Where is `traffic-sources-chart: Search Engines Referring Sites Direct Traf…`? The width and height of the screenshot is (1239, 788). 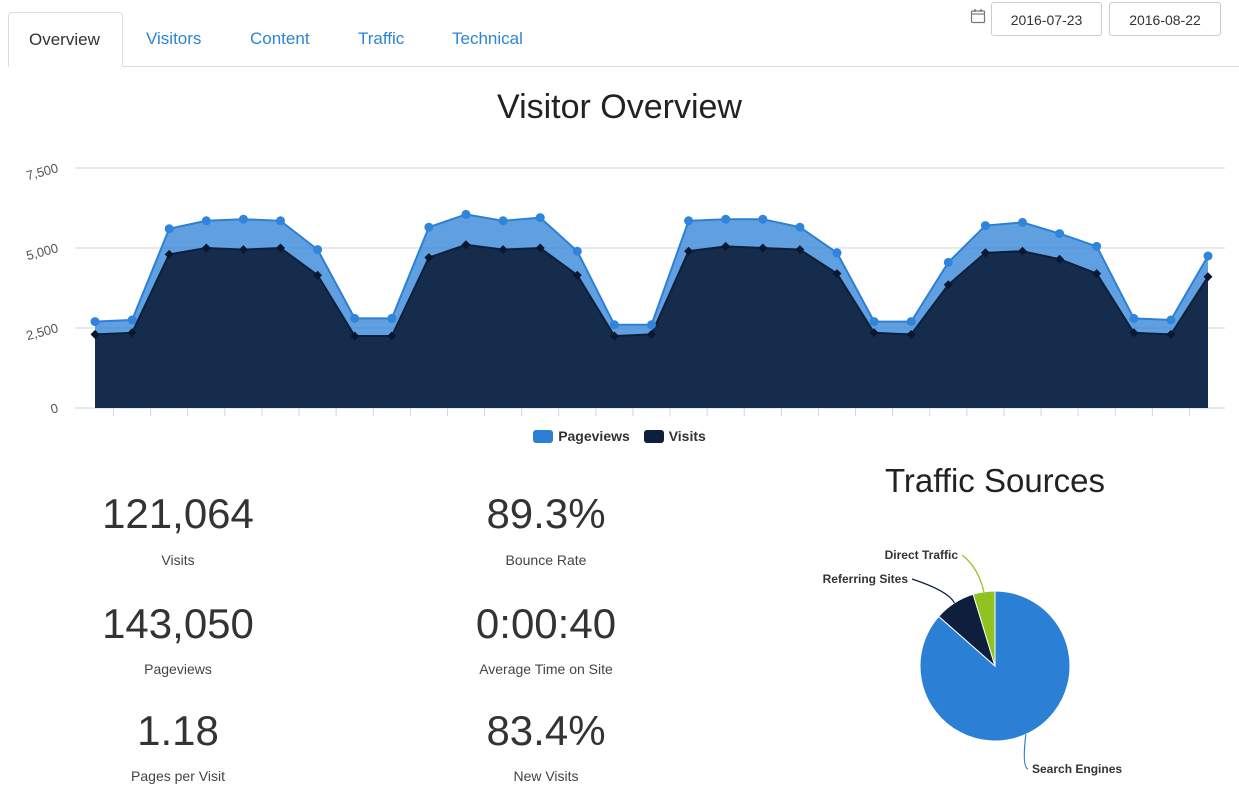 traffic-sources-chart: Search Engines Referring Sites Direct Traf… is located at coordinates (973, 662).